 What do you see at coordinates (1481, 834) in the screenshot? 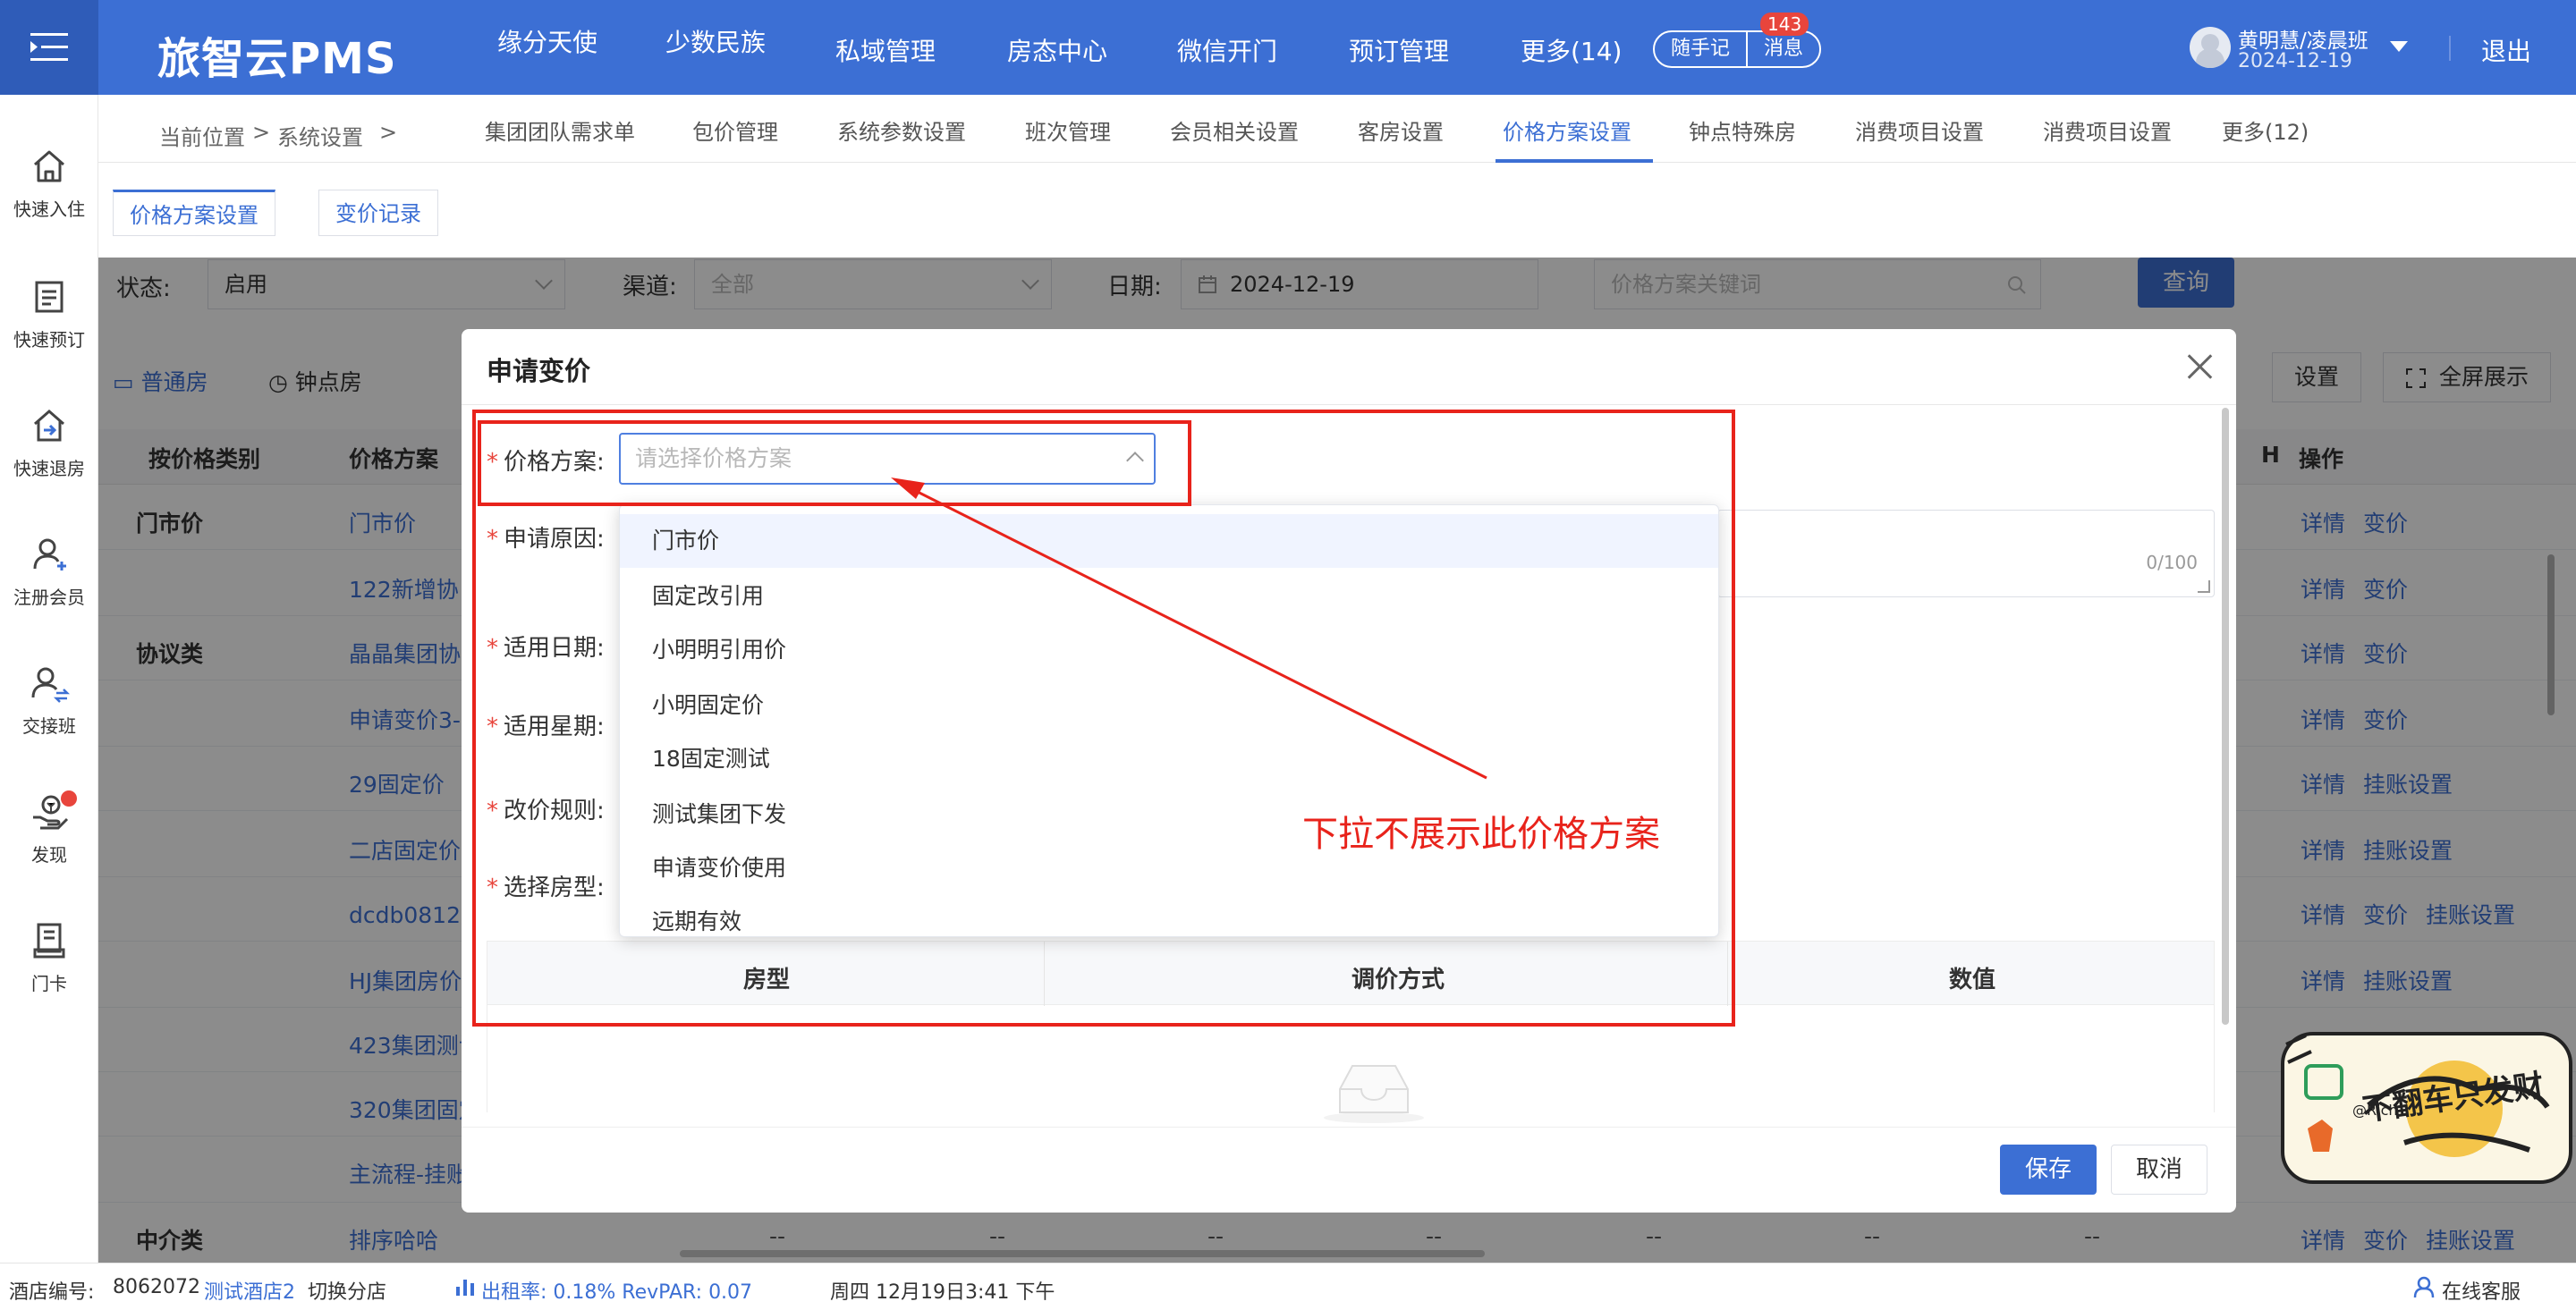
I see `annotation-text: 下拉不展示此价格方案` at bounding box center [1481, 834].